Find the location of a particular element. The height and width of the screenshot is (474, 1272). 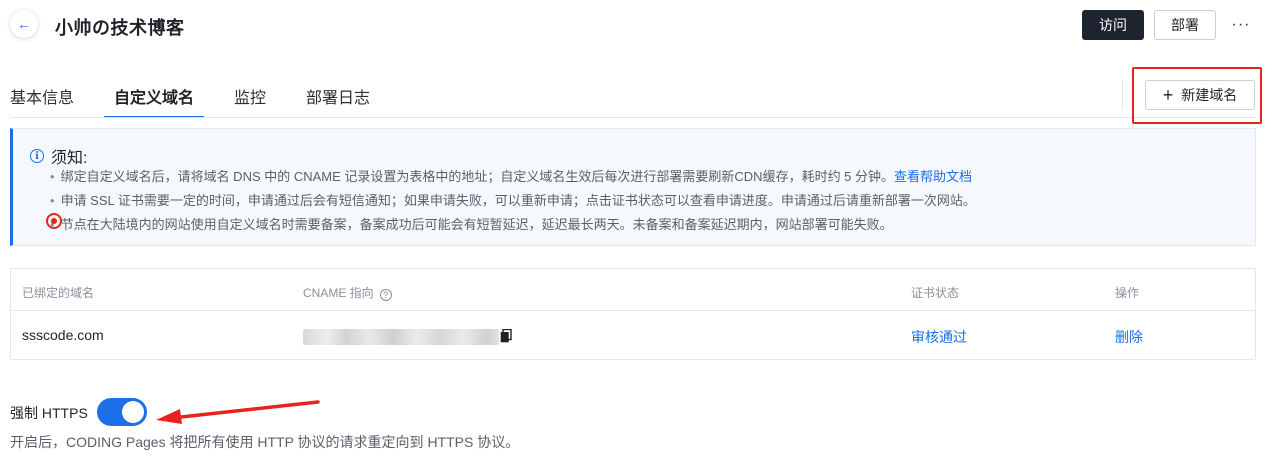

column-header-domain: 已绑定的域名 is located at coordinates (58, 293).